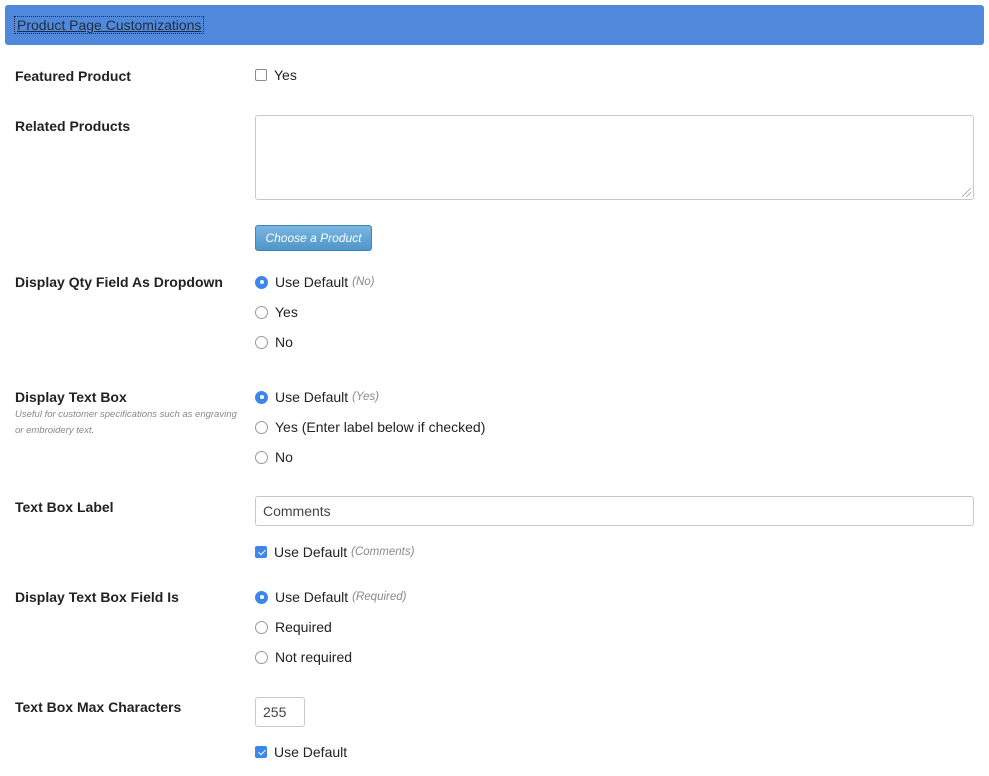 Image resolution: width=989 pixels, height=776 pixels. What do you see at coordinates (966, 192) in the screenshot?
I see `resize-grip-icon` at bounding box center [966, 192].